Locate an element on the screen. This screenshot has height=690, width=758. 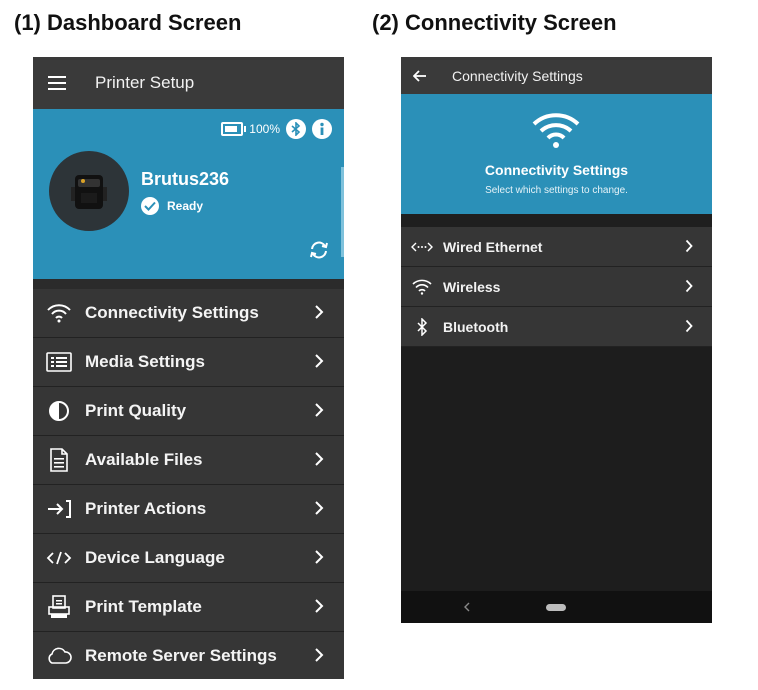
system-navigation-bar is located at coordinates (556, 607).